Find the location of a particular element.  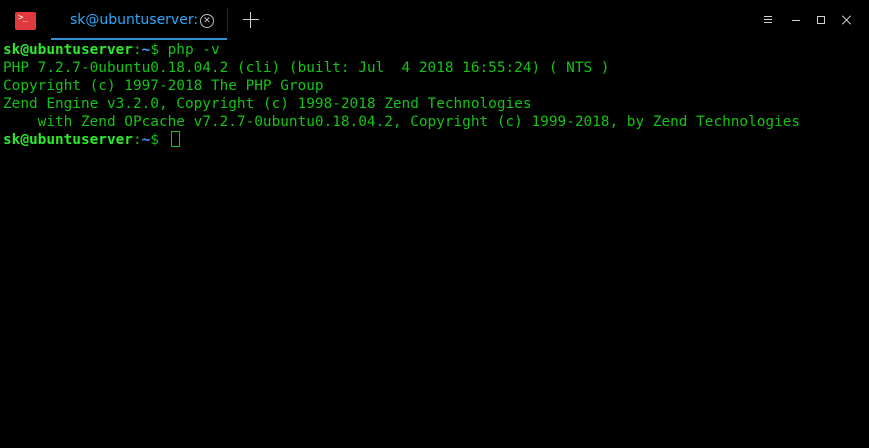

text-cursor is located at coordinates (175, 139).